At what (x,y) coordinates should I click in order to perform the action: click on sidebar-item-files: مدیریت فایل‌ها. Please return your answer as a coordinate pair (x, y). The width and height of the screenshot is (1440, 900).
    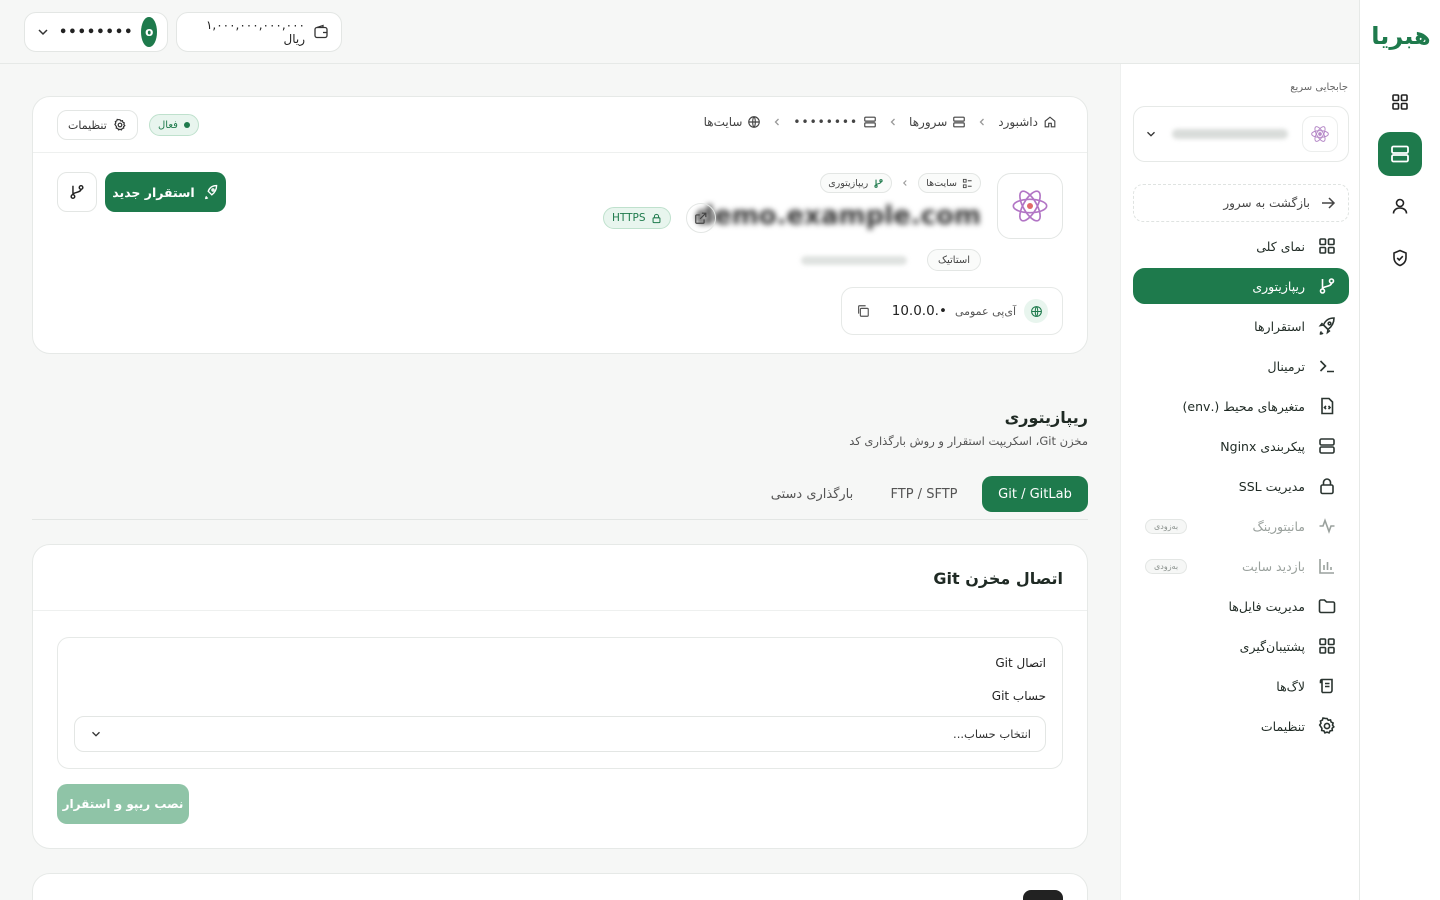
    Looking at the image, I should click on (1241, 606).